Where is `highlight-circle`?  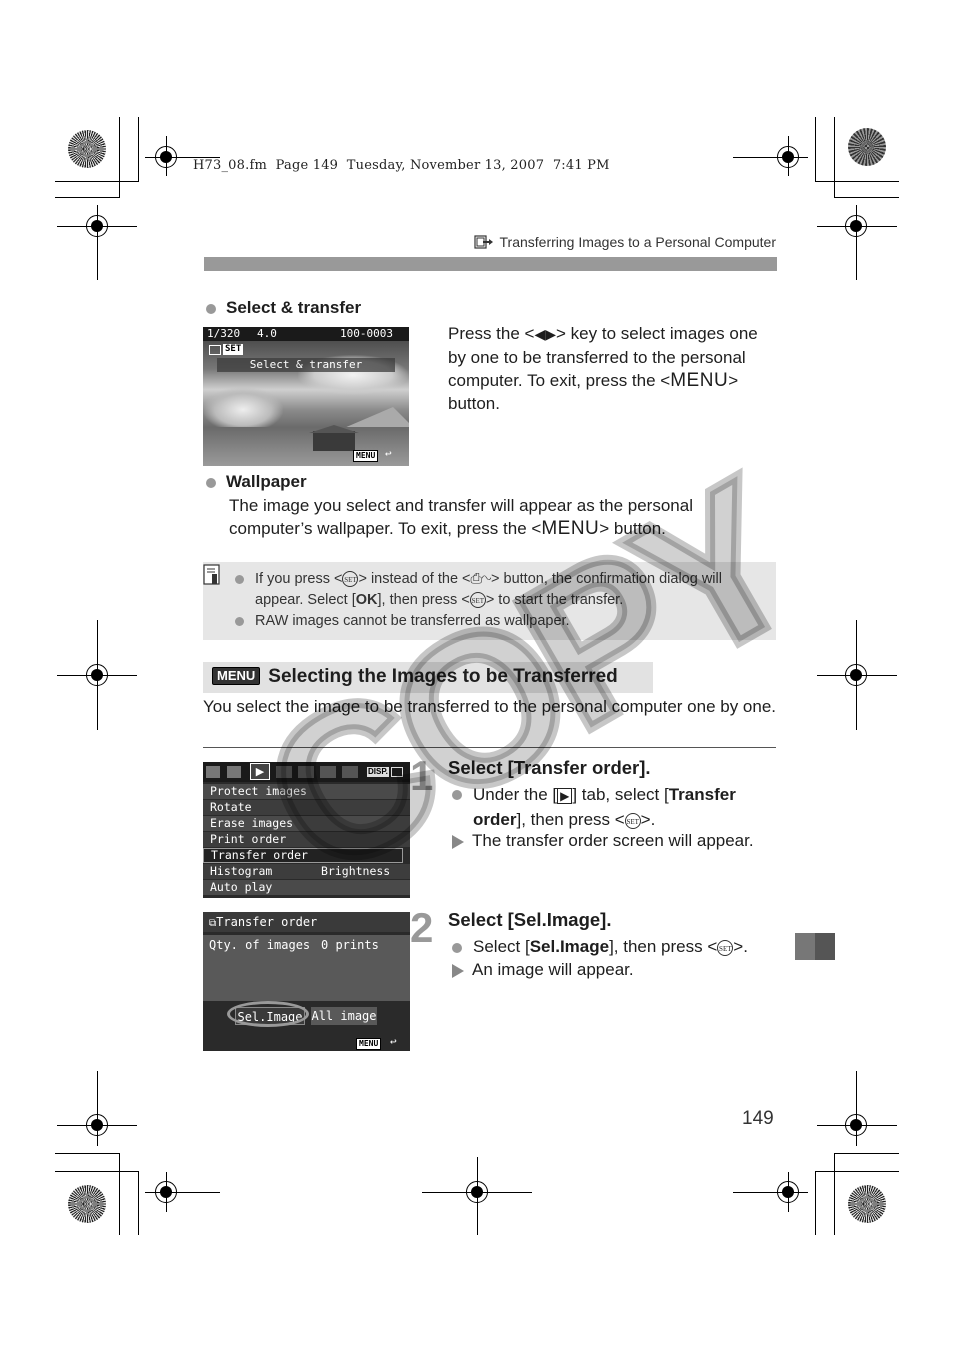 highlight-circle is located at coordinates (268, 1014).